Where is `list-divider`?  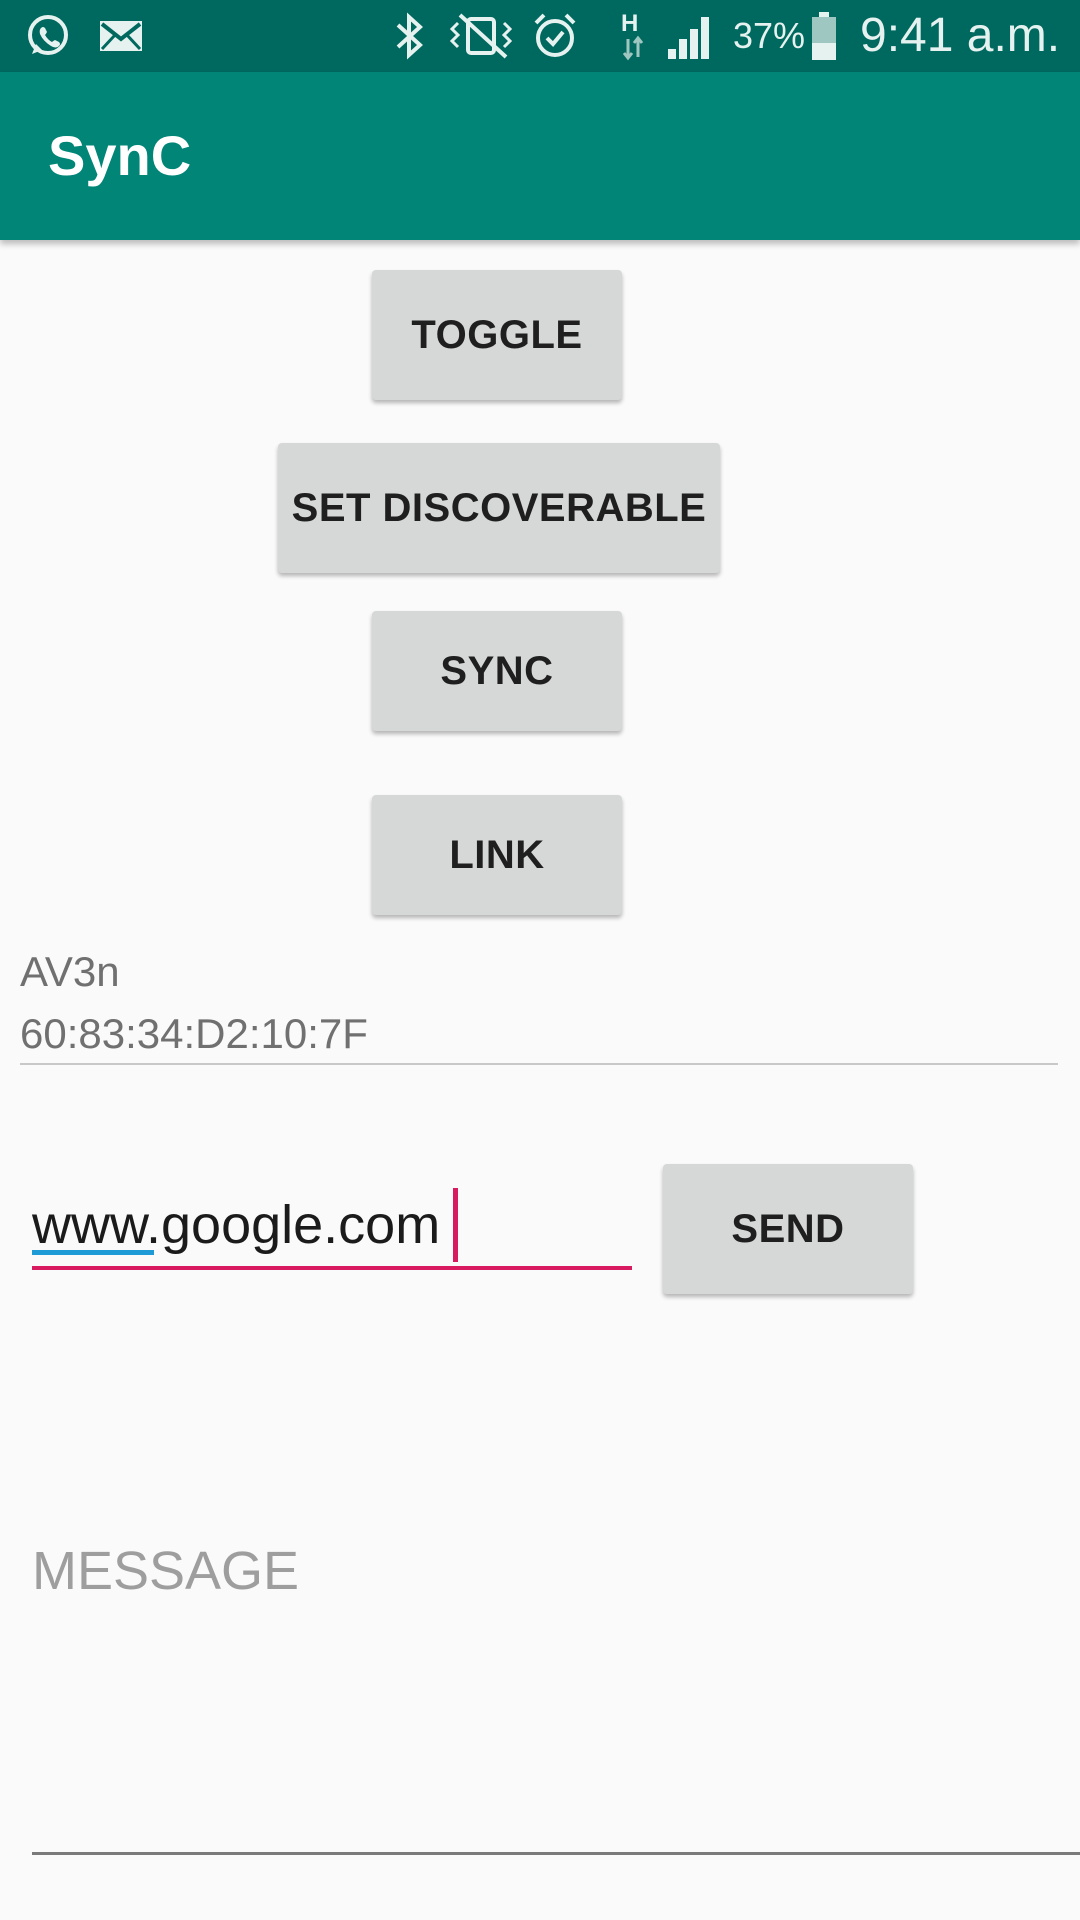
list-divider is located at coordinates (539, 1064).